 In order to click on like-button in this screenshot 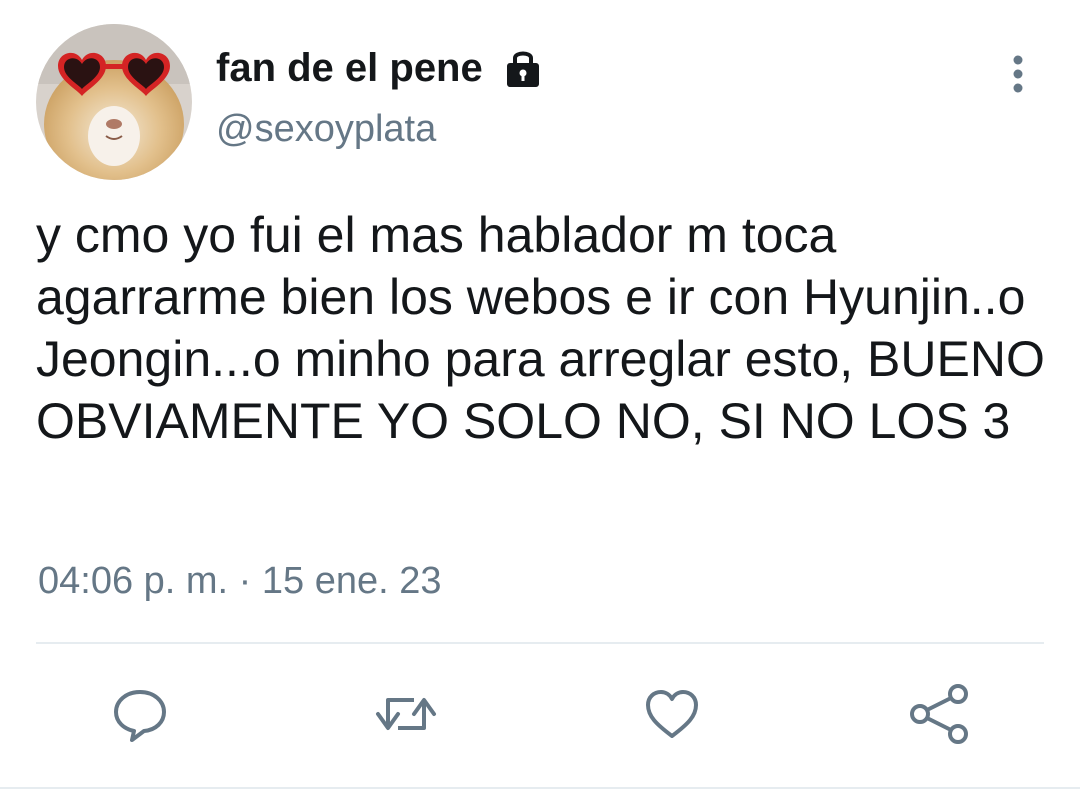, I will do `click(672, 714)`.